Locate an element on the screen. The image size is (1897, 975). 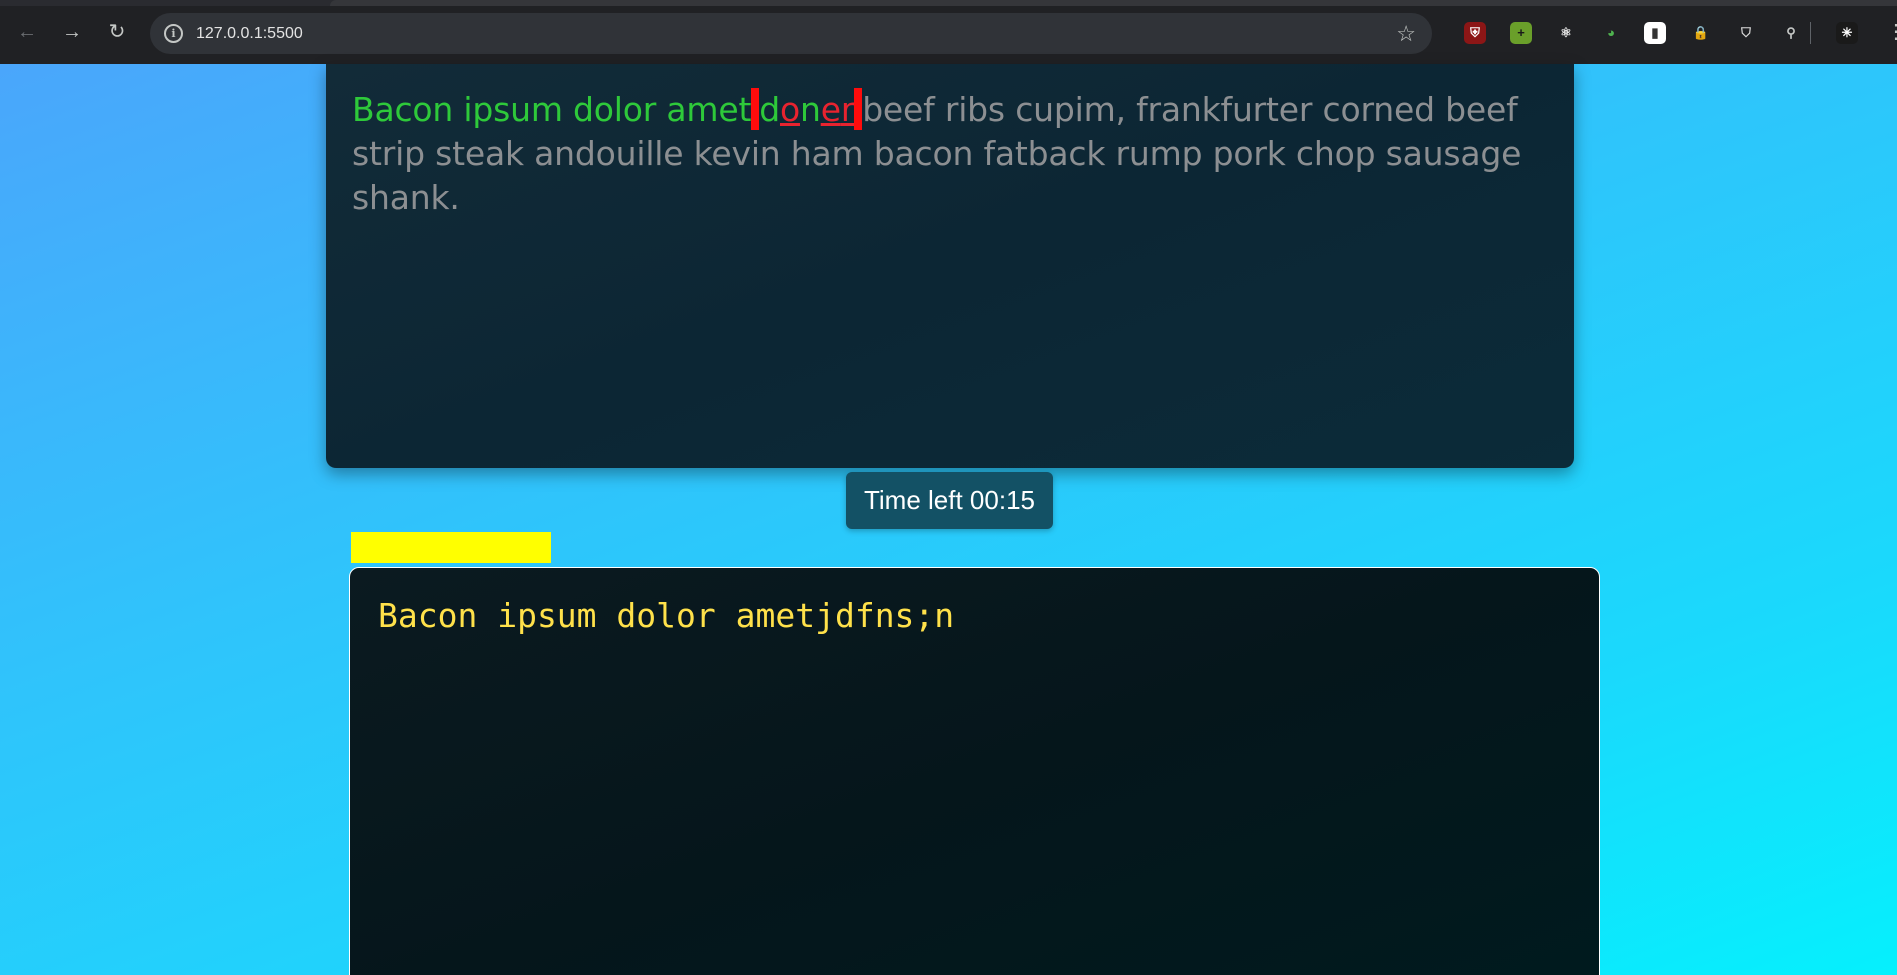
word-end-marker is located at coordinates (858, 109).